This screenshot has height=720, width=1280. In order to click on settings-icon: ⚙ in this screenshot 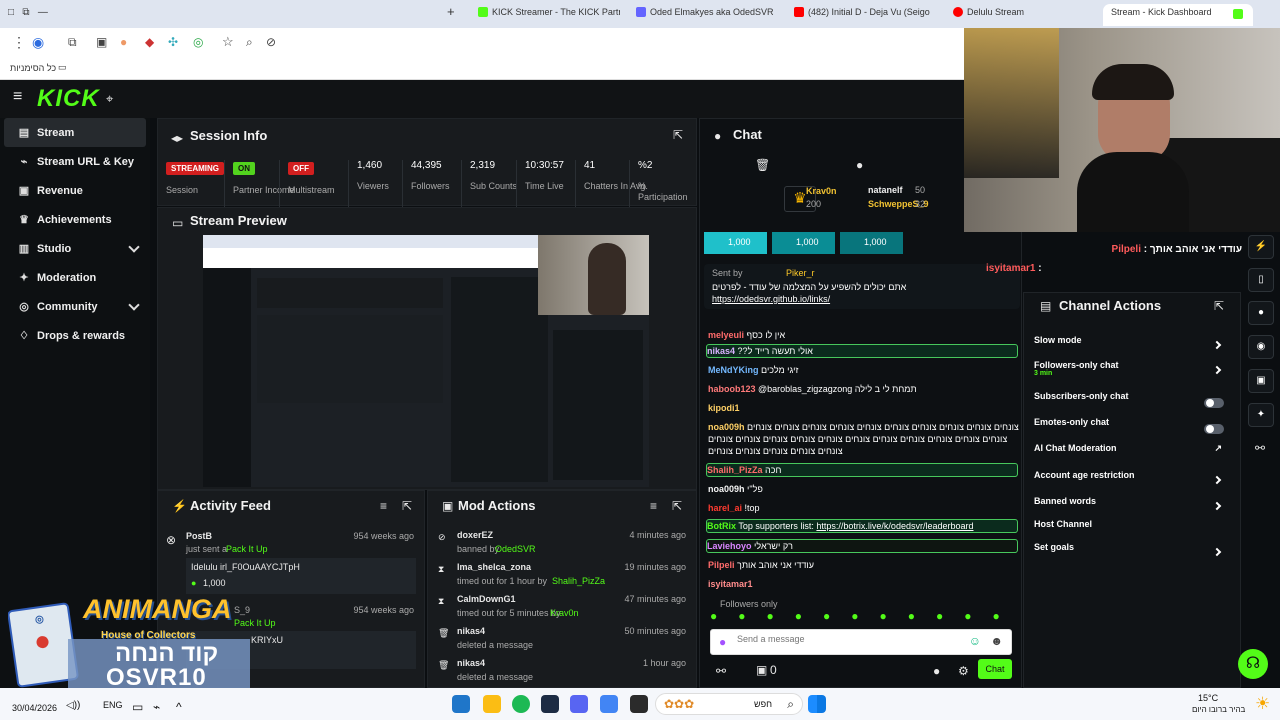, I will do `click(963, 671)`.